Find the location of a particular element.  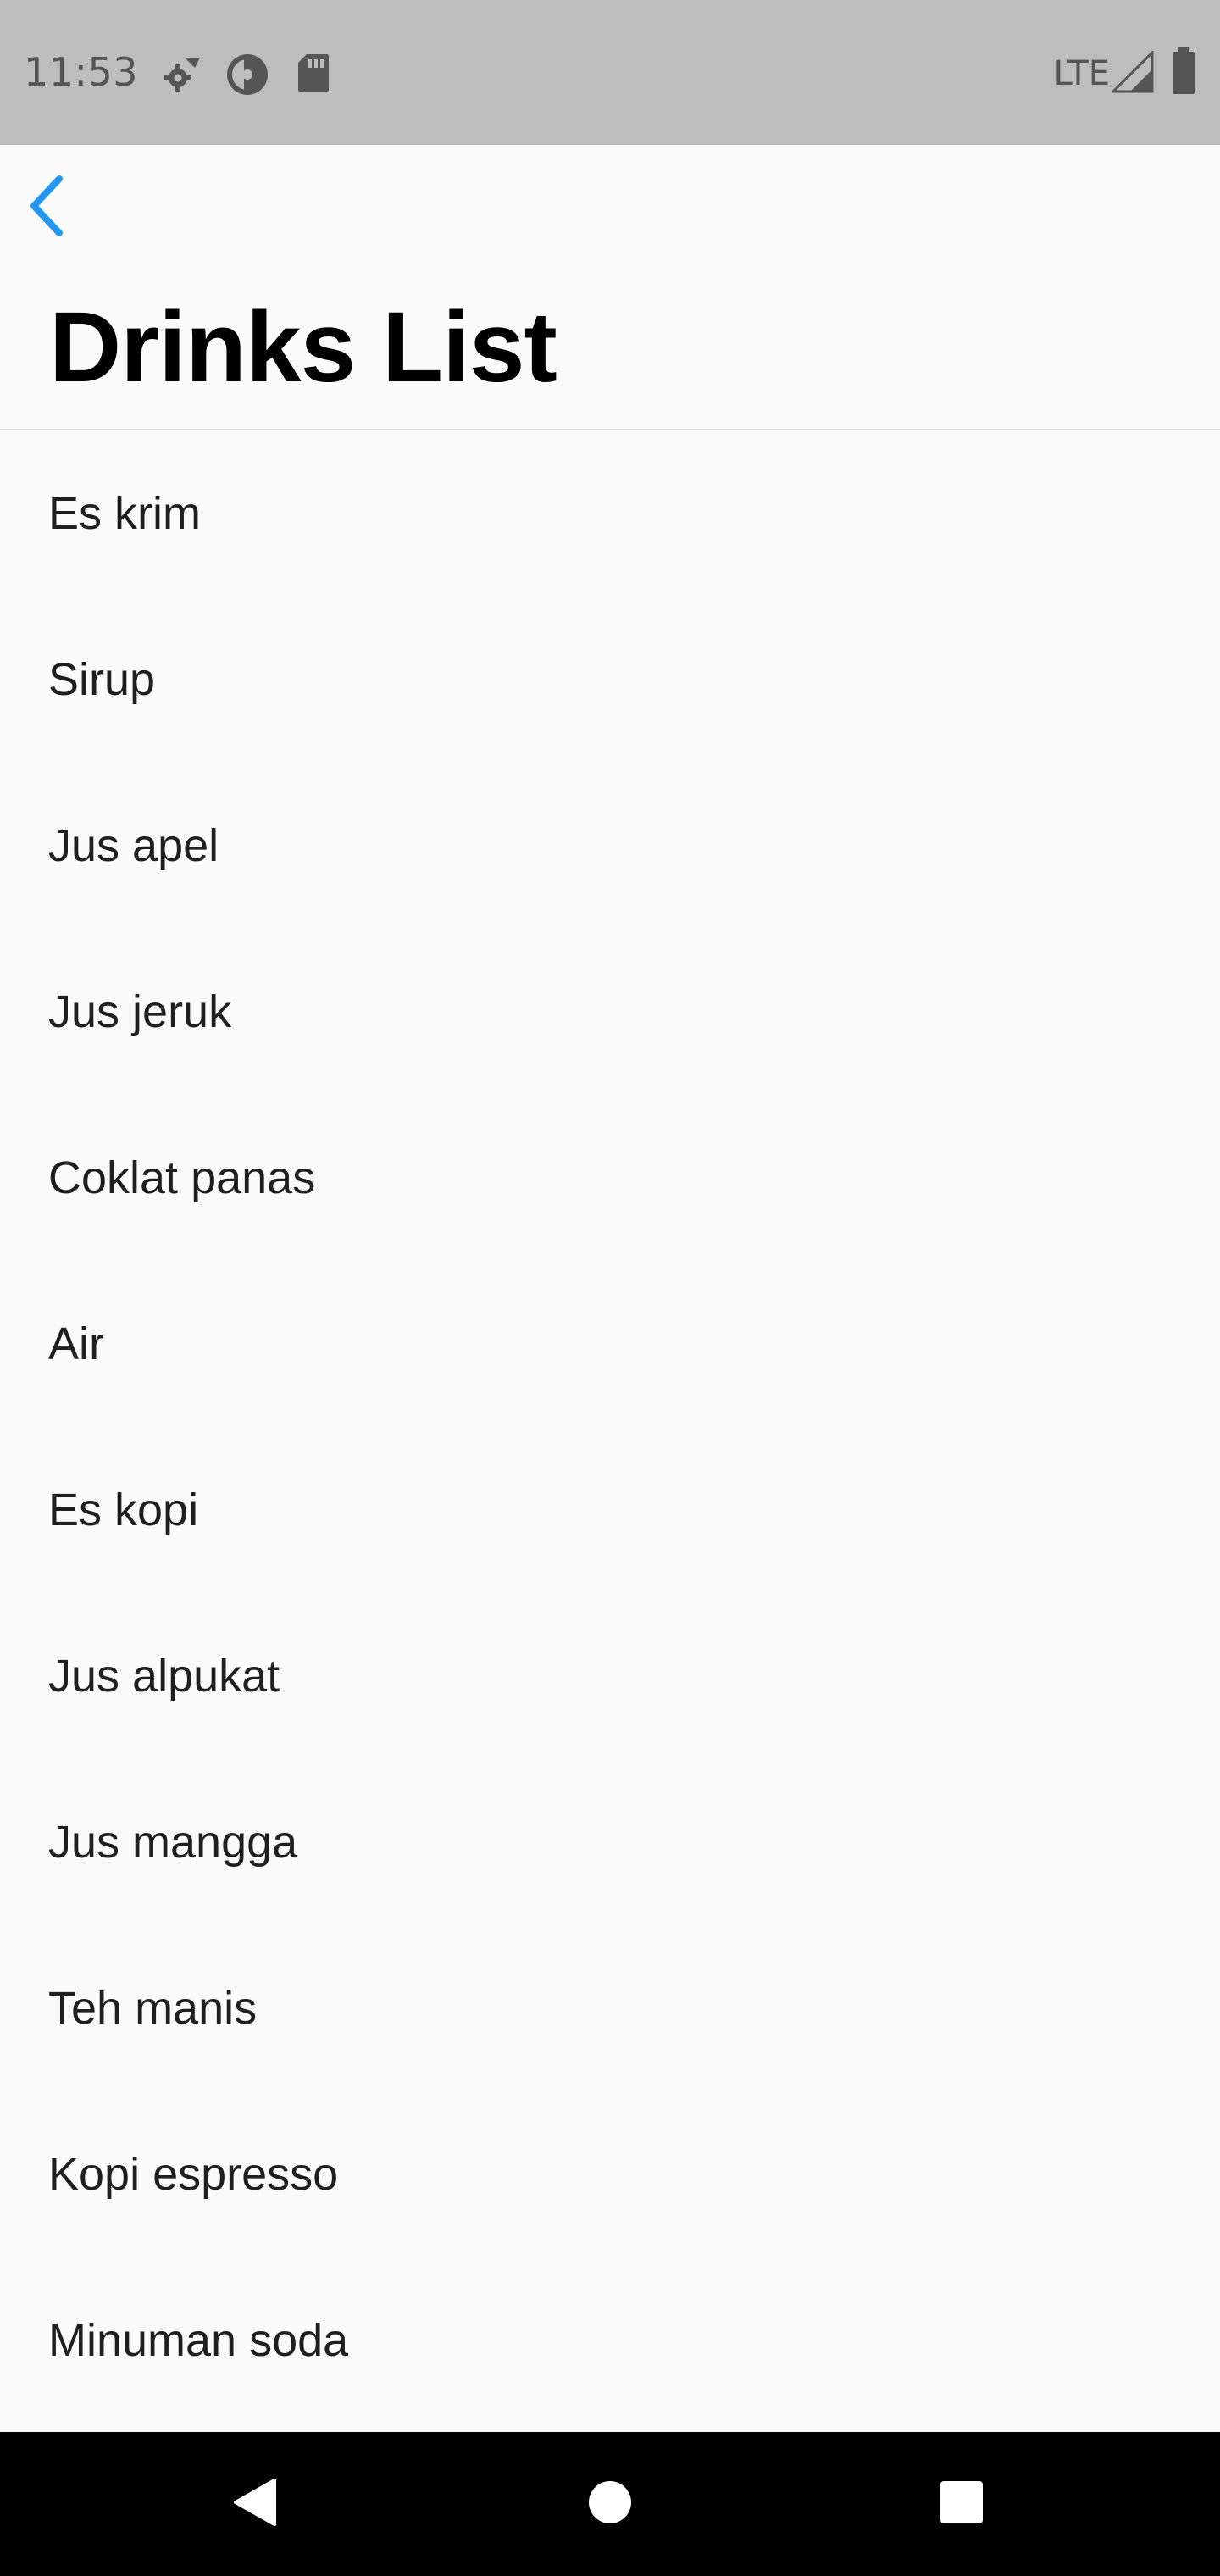

list-item: Coklat panas is located at coordinates (610, 1178).